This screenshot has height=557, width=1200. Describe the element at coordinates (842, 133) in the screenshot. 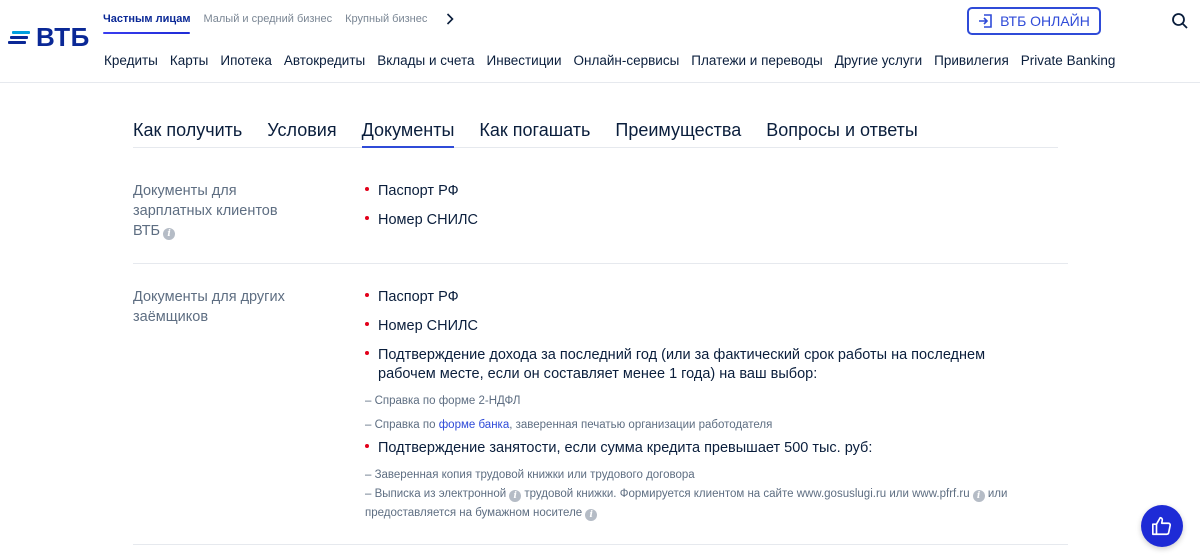

I see `tab-faq: Вопросы и ответы` at that location.